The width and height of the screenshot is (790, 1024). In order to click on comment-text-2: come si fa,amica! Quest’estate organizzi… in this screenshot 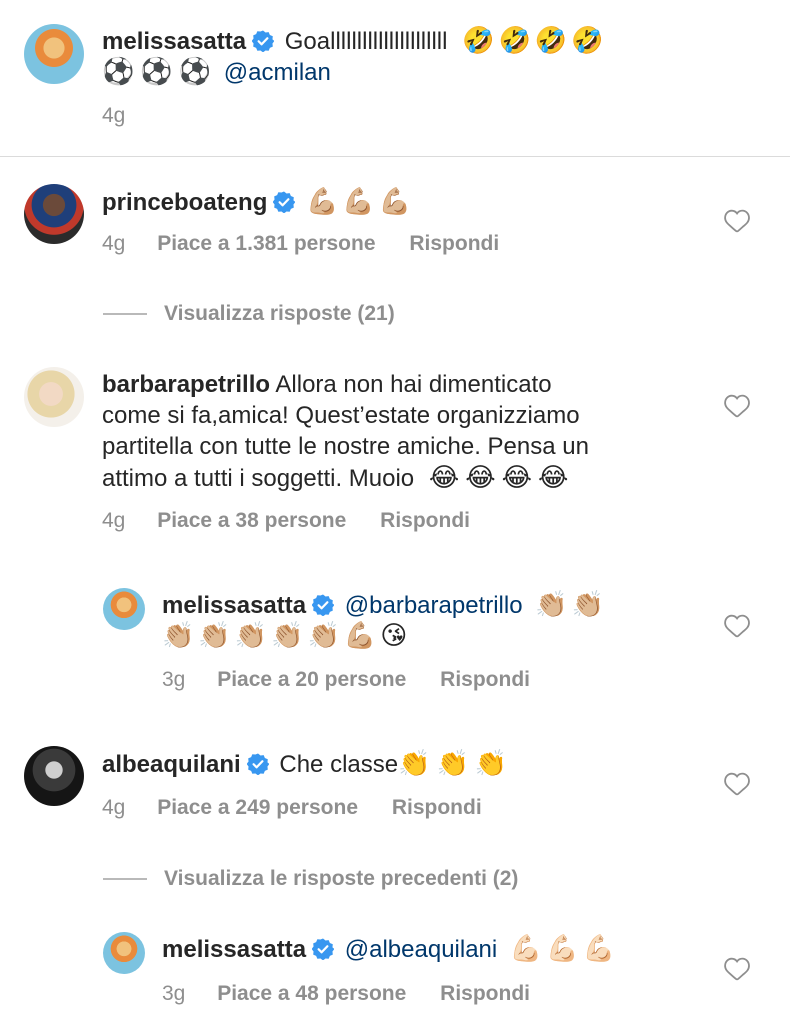, I will do `click(341, 415)`.